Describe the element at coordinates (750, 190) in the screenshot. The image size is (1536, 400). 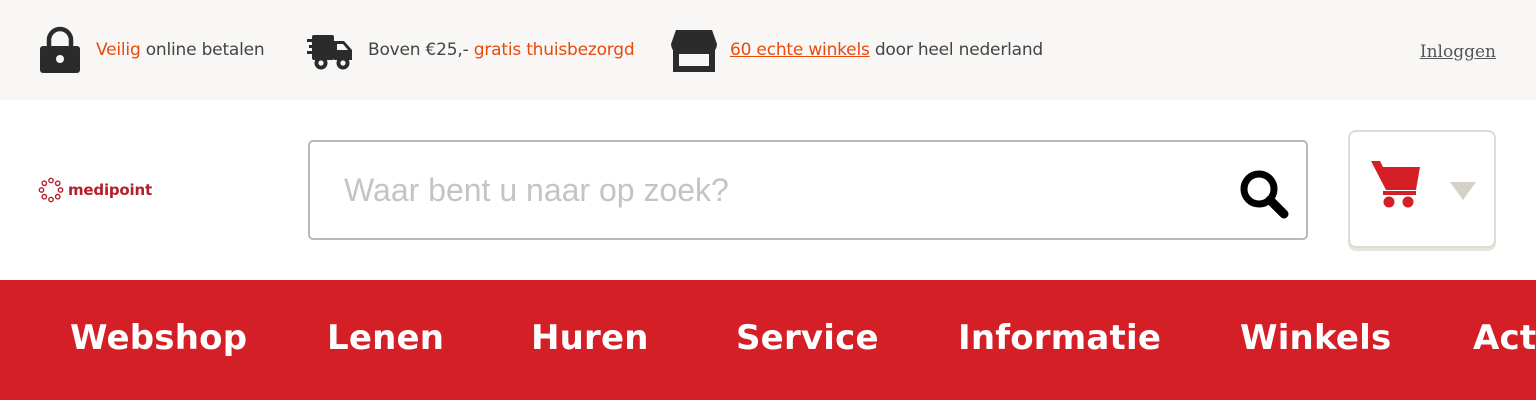
I see `search-input` at that location.